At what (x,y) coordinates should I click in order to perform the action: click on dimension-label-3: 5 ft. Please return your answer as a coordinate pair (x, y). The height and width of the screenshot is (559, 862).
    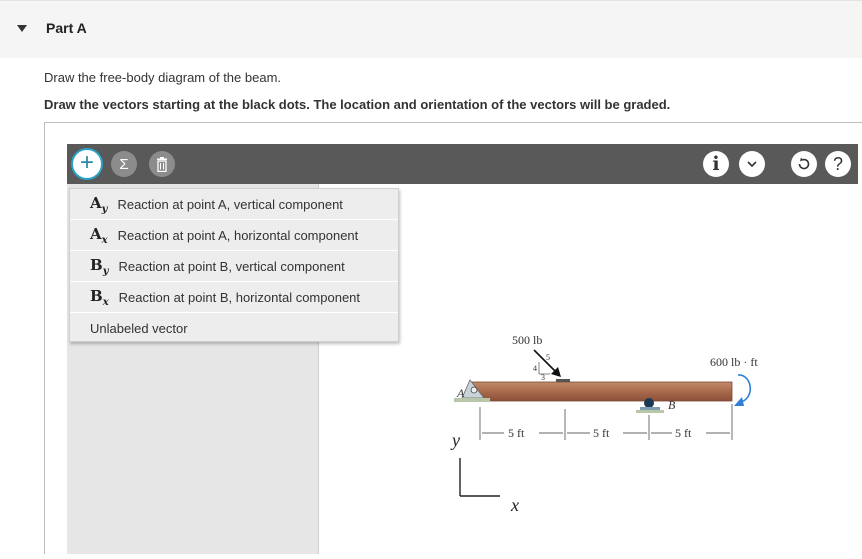
    Looking at the image, I should click on (683, 433).